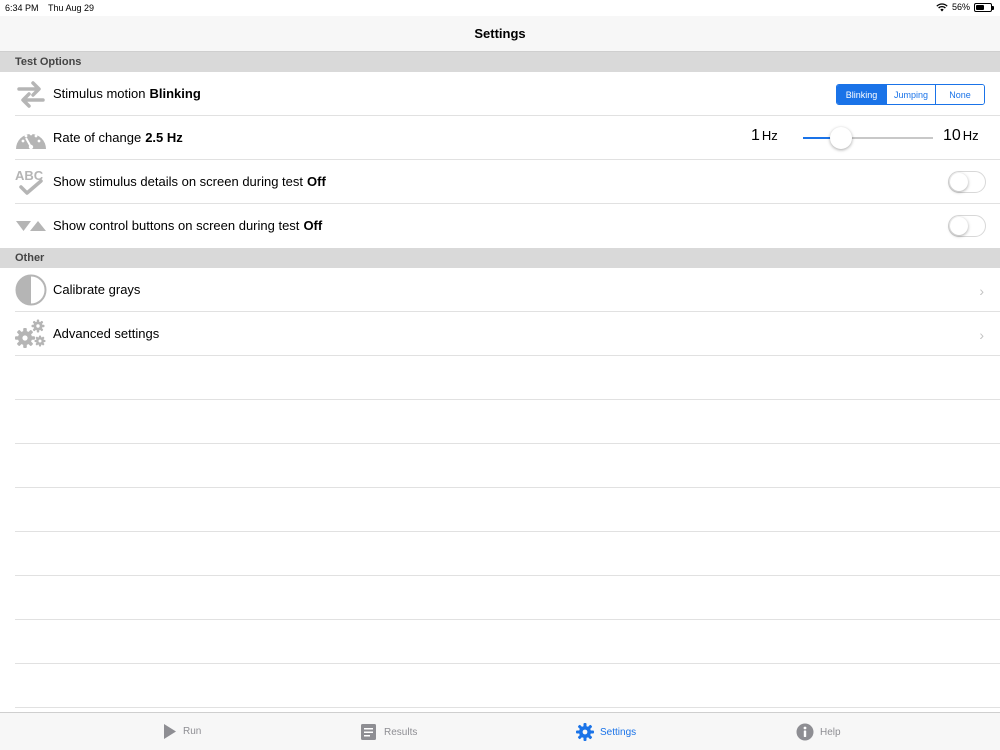  What do you see at coordinates (97, 137) in the screenshot?
I see `rate-of-change-title: Rate of change` at bounding box center [97, 137].